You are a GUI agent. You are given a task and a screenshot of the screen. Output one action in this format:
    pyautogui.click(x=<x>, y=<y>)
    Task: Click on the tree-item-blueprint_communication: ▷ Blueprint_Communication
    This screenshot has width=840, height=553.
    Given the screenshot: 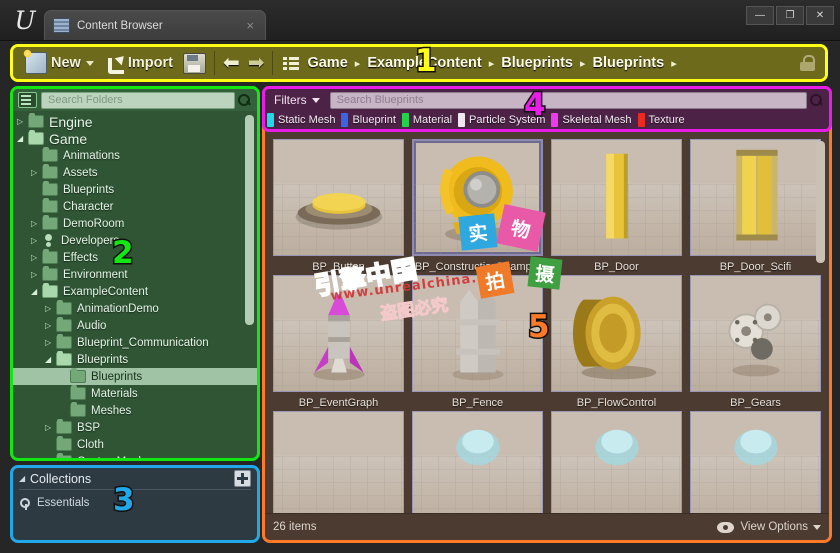 What is the action you would take?
    pyautogui.click(x=135, y=342)
    